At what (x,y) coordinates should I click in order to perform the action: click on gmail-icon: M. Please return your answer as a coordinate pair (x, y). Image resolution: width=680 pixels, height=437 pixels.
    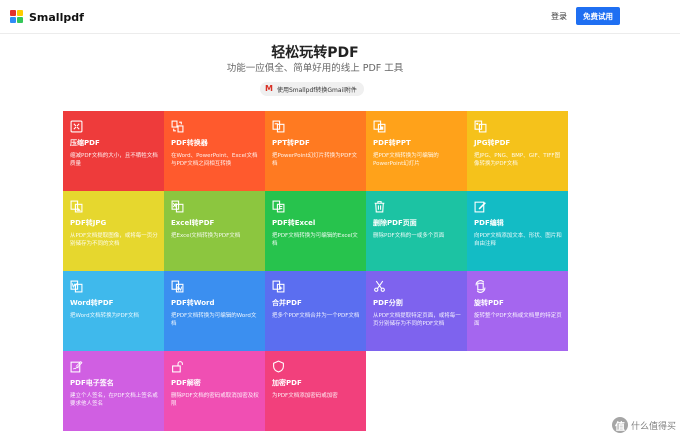
    Looking at the image, I should click on (269, 88).